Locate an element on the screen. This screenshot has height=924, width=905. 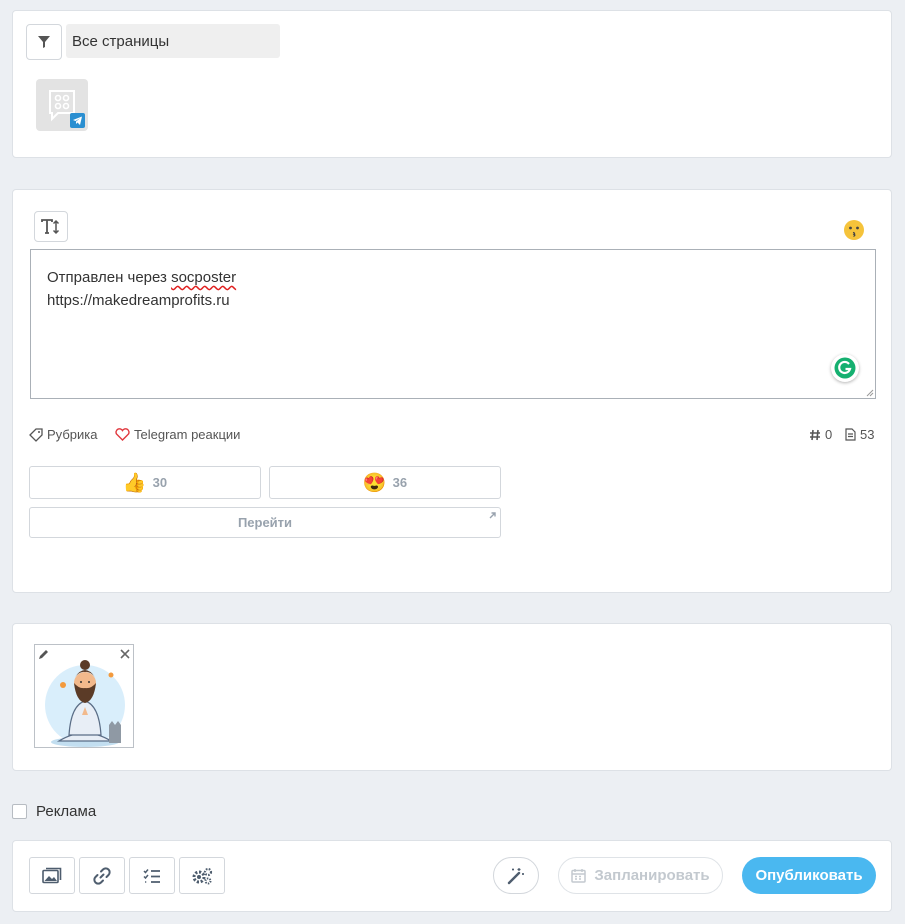
rubric-label: Рубрика is located at coordinates (72, 434).